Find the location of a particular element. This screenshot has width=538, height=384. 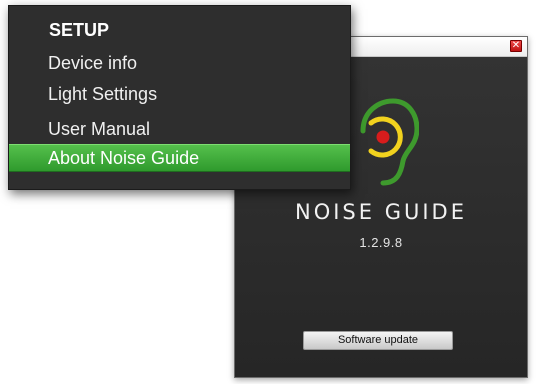

menu-item-user-manual: User Manual is located at coordinates (99, 129).